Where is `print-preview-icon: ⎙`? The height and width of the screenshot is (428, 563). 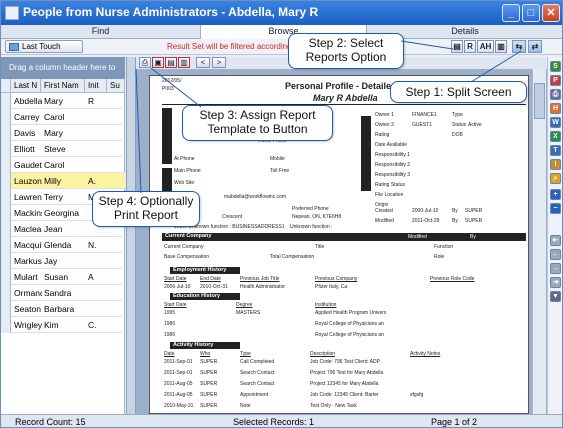
print-preview-icon: ⎙ is located at coordinates (555, 94).